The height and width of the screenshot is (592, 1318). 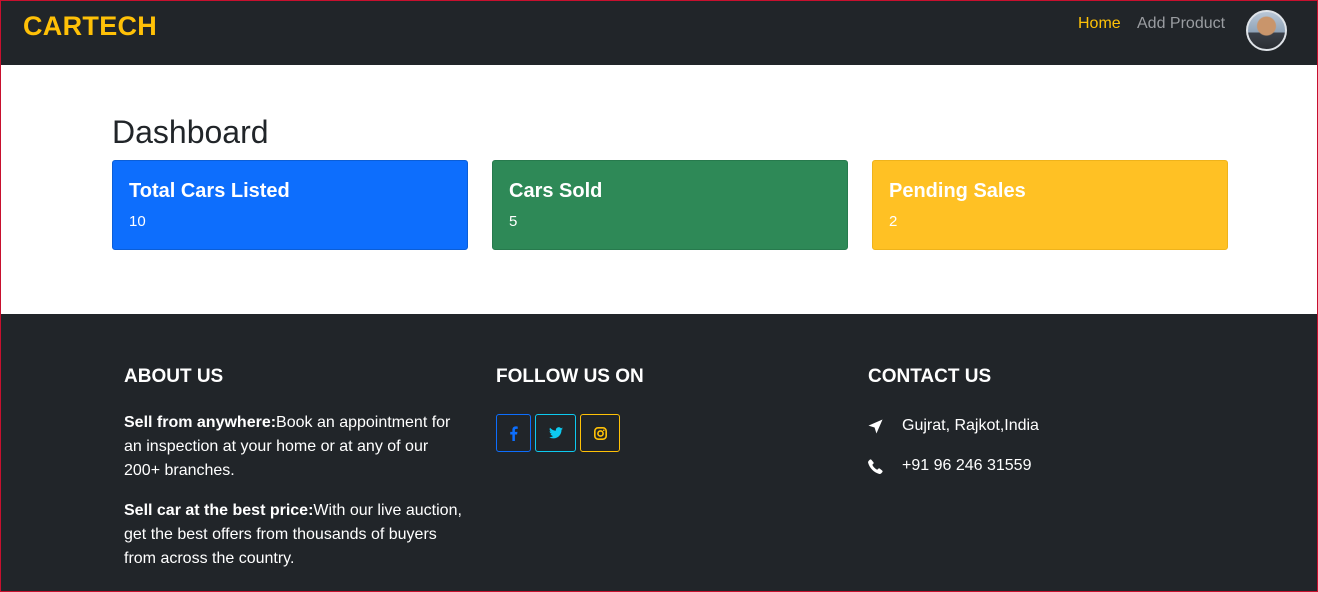 What do you see at coordinates (200, 422) in the screenshot?
I see `about-bold: Sell from anywhere:` at bounding box center [200, 422].